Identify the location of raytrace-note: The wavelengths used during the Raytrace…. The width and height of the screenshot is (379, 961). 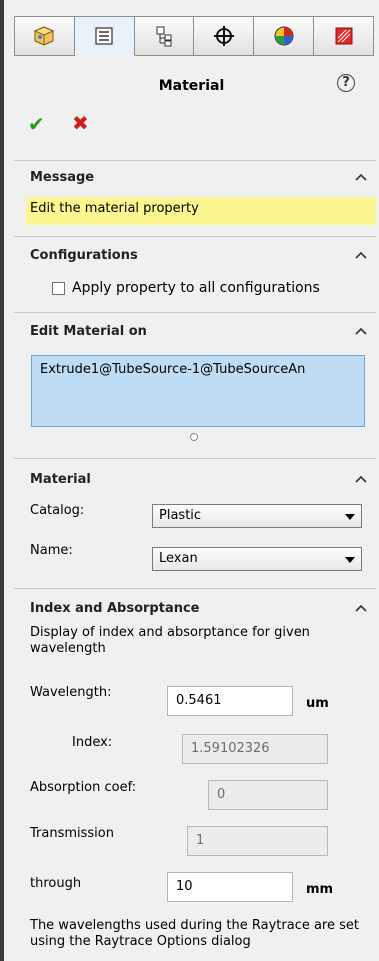
(194, 933).